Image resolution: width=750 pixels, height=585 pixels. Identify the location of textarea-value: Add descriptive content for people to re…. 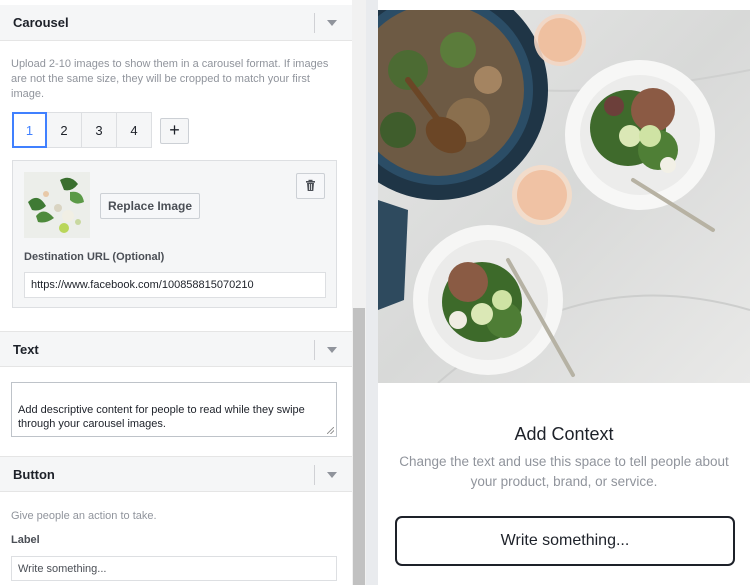
(161, 417).